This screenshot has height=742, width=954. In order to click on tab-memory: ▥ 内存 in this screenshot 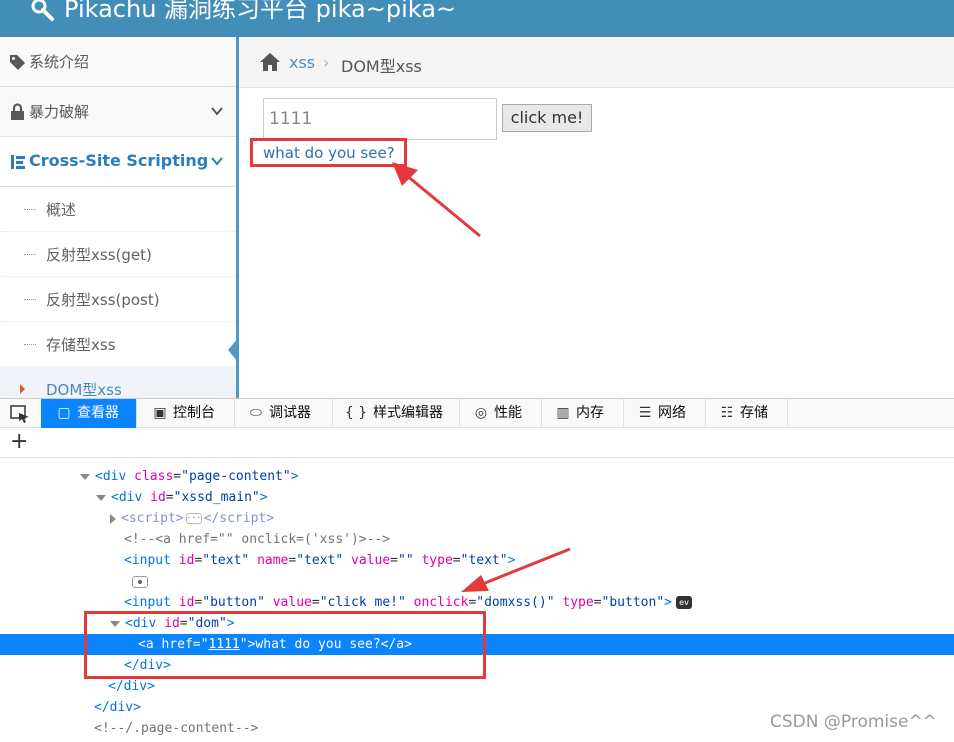, I will do `click(583, 413)`.